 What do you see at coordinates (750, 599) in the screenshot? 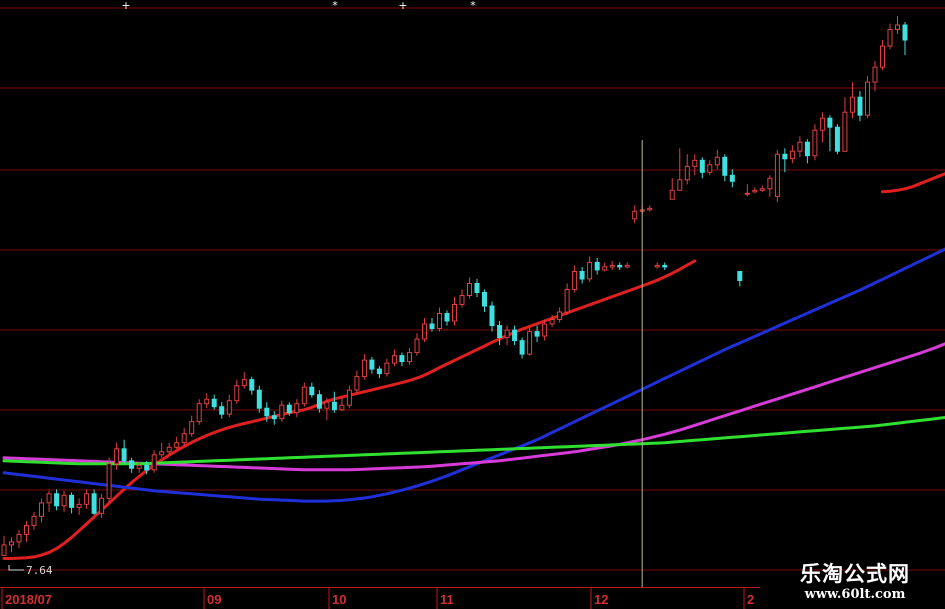
I see `x-tick-label: 2` at bounding box center [750, 599].